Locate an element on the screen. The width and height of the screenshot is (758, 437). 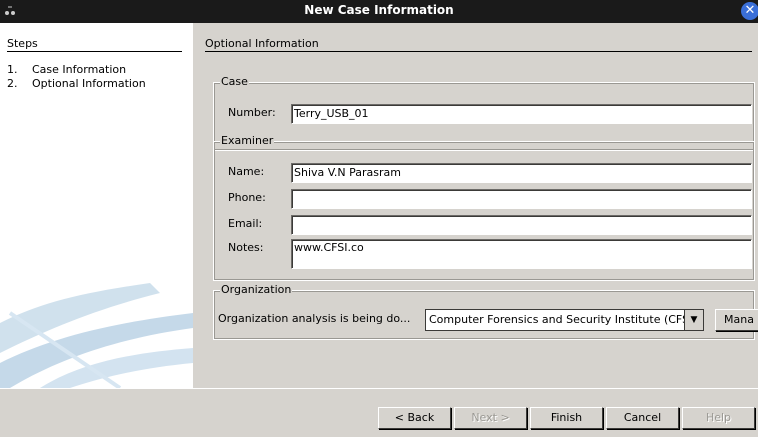
back-button: < Back is located at coordinates (414, 418).